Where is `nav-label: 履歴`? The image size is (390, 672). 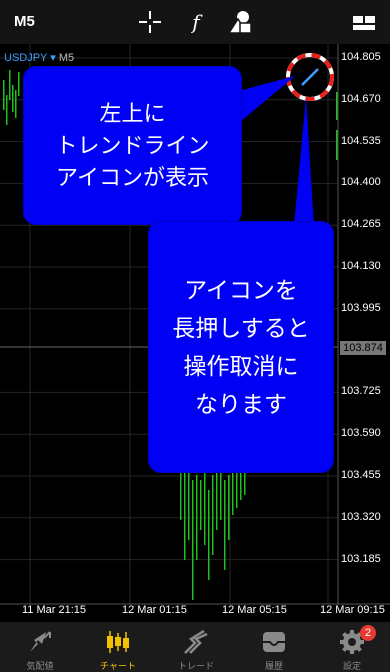 nav-label: 履歴 is located at coordinates (273, 666).